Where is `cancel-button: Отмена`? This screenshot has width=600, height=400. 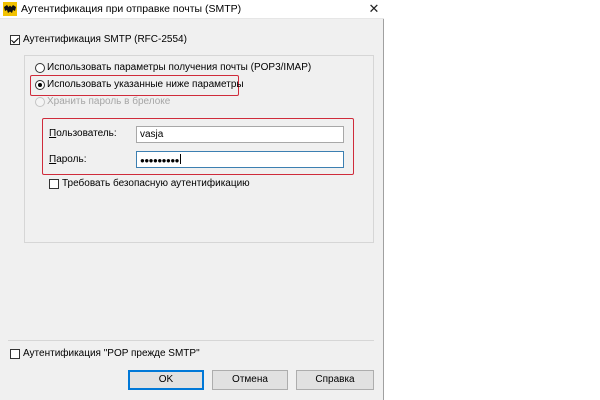 cancel-button: Отмена is located at coordinates (250, 380).